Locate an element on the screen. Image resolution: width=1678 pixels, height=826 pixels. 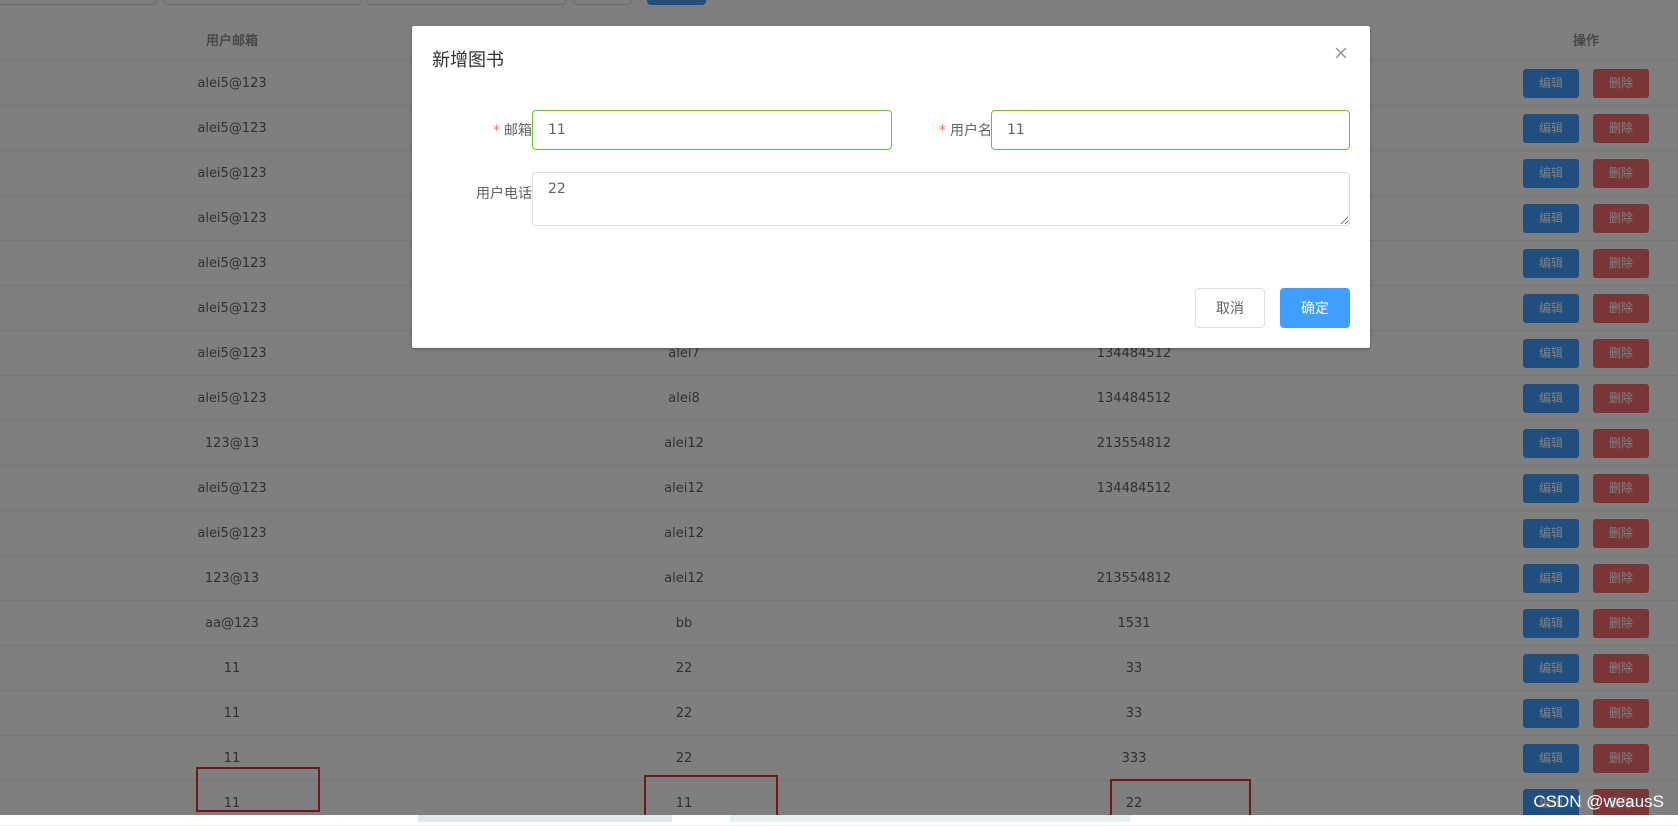
username-field is located at coordinates (1170, 130).